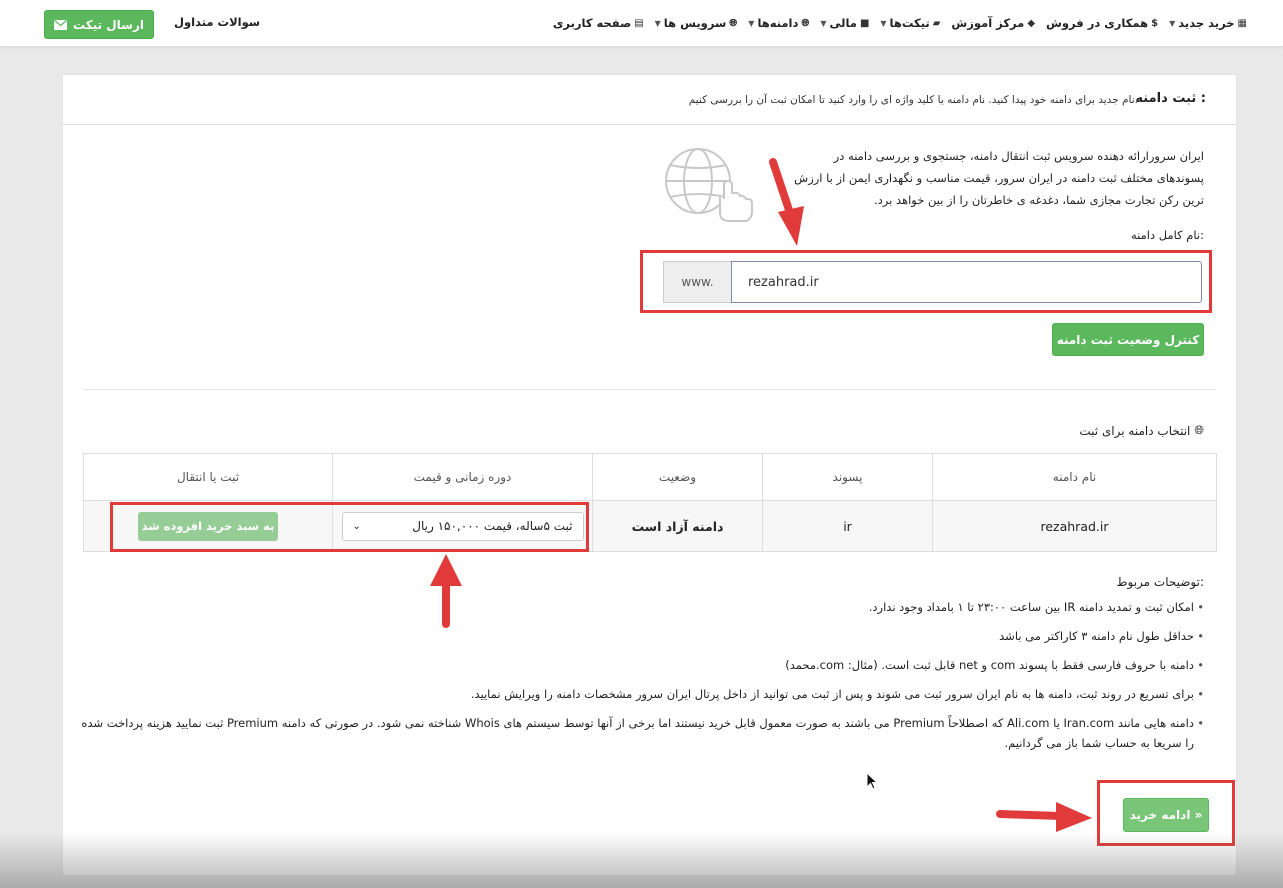  What do you see at coordinates (649, 389) in the screenshot?
I see `section-divider` at bounding box center [649, 389].